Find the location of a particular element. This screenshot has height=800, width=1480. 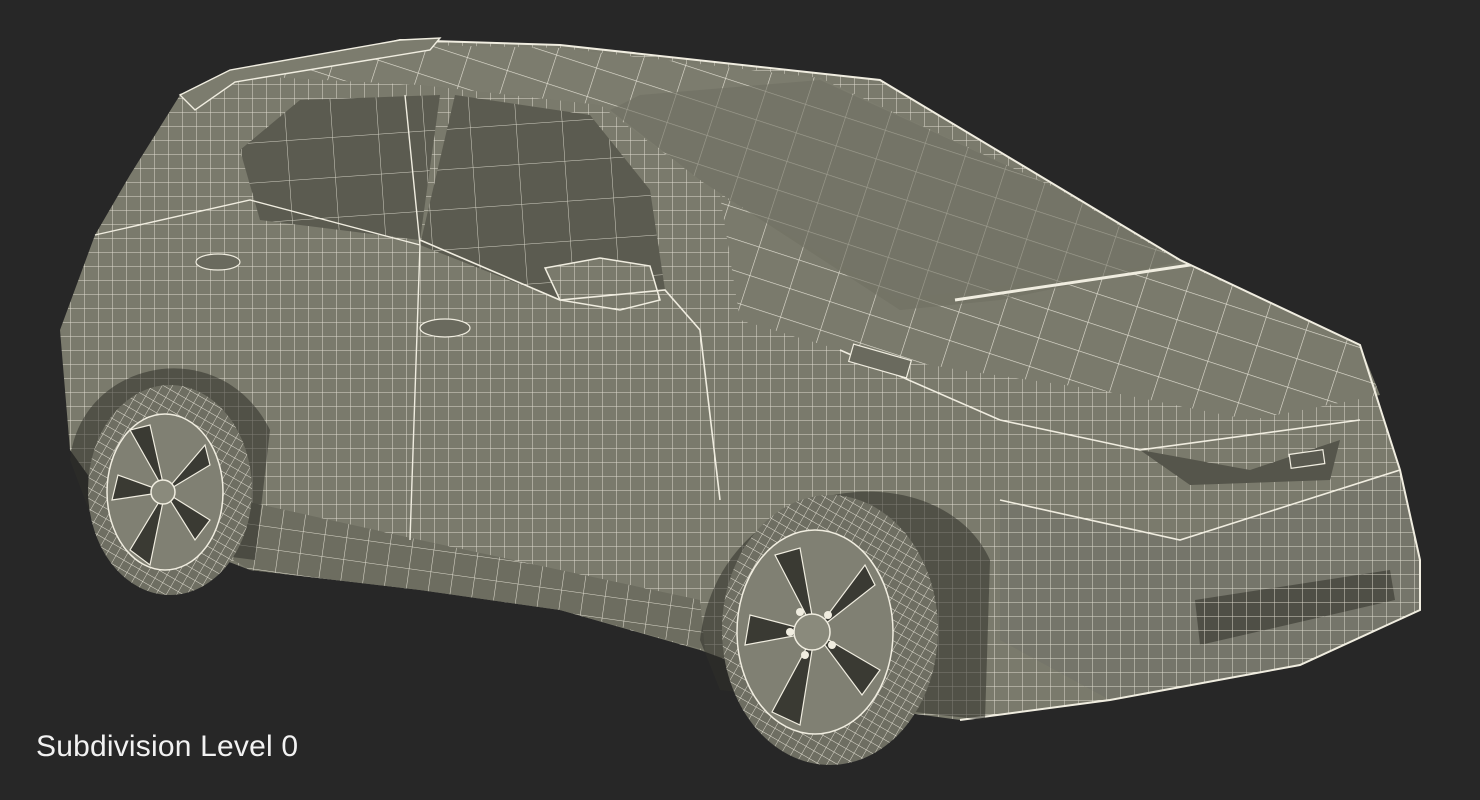

car-door-handle-rear is located at coordinates (218, 262).